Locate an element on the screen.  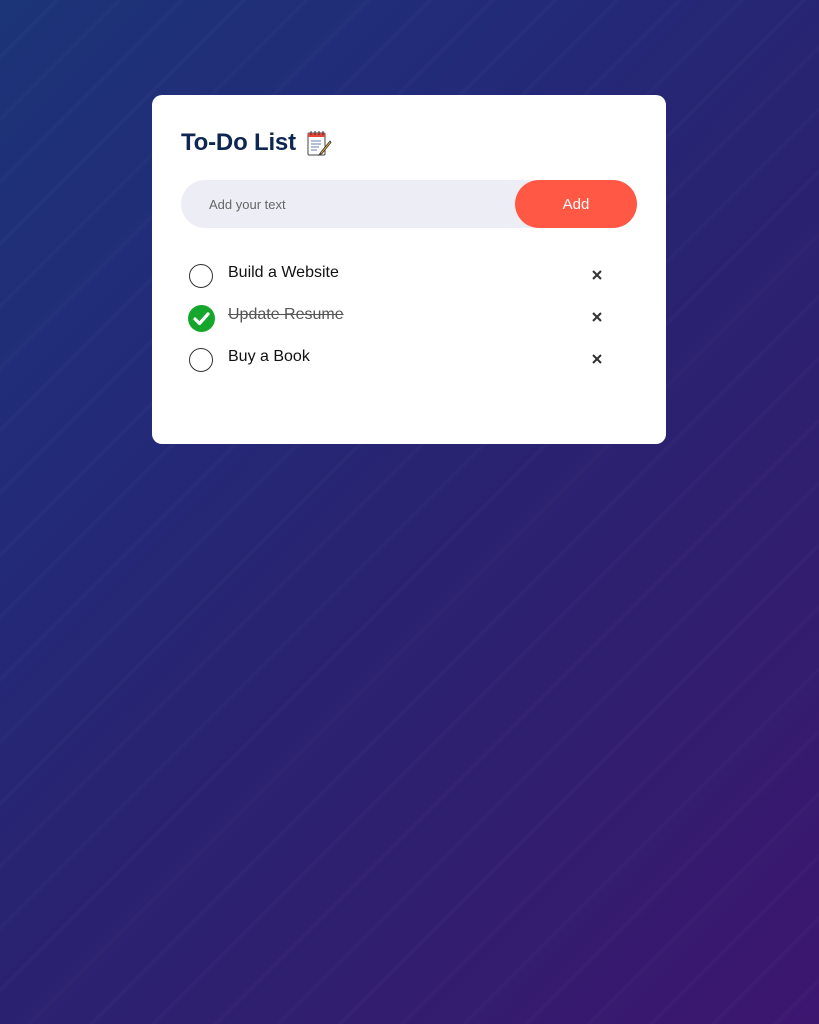
title-row: To-Do List is located at coordinates (256, 143).